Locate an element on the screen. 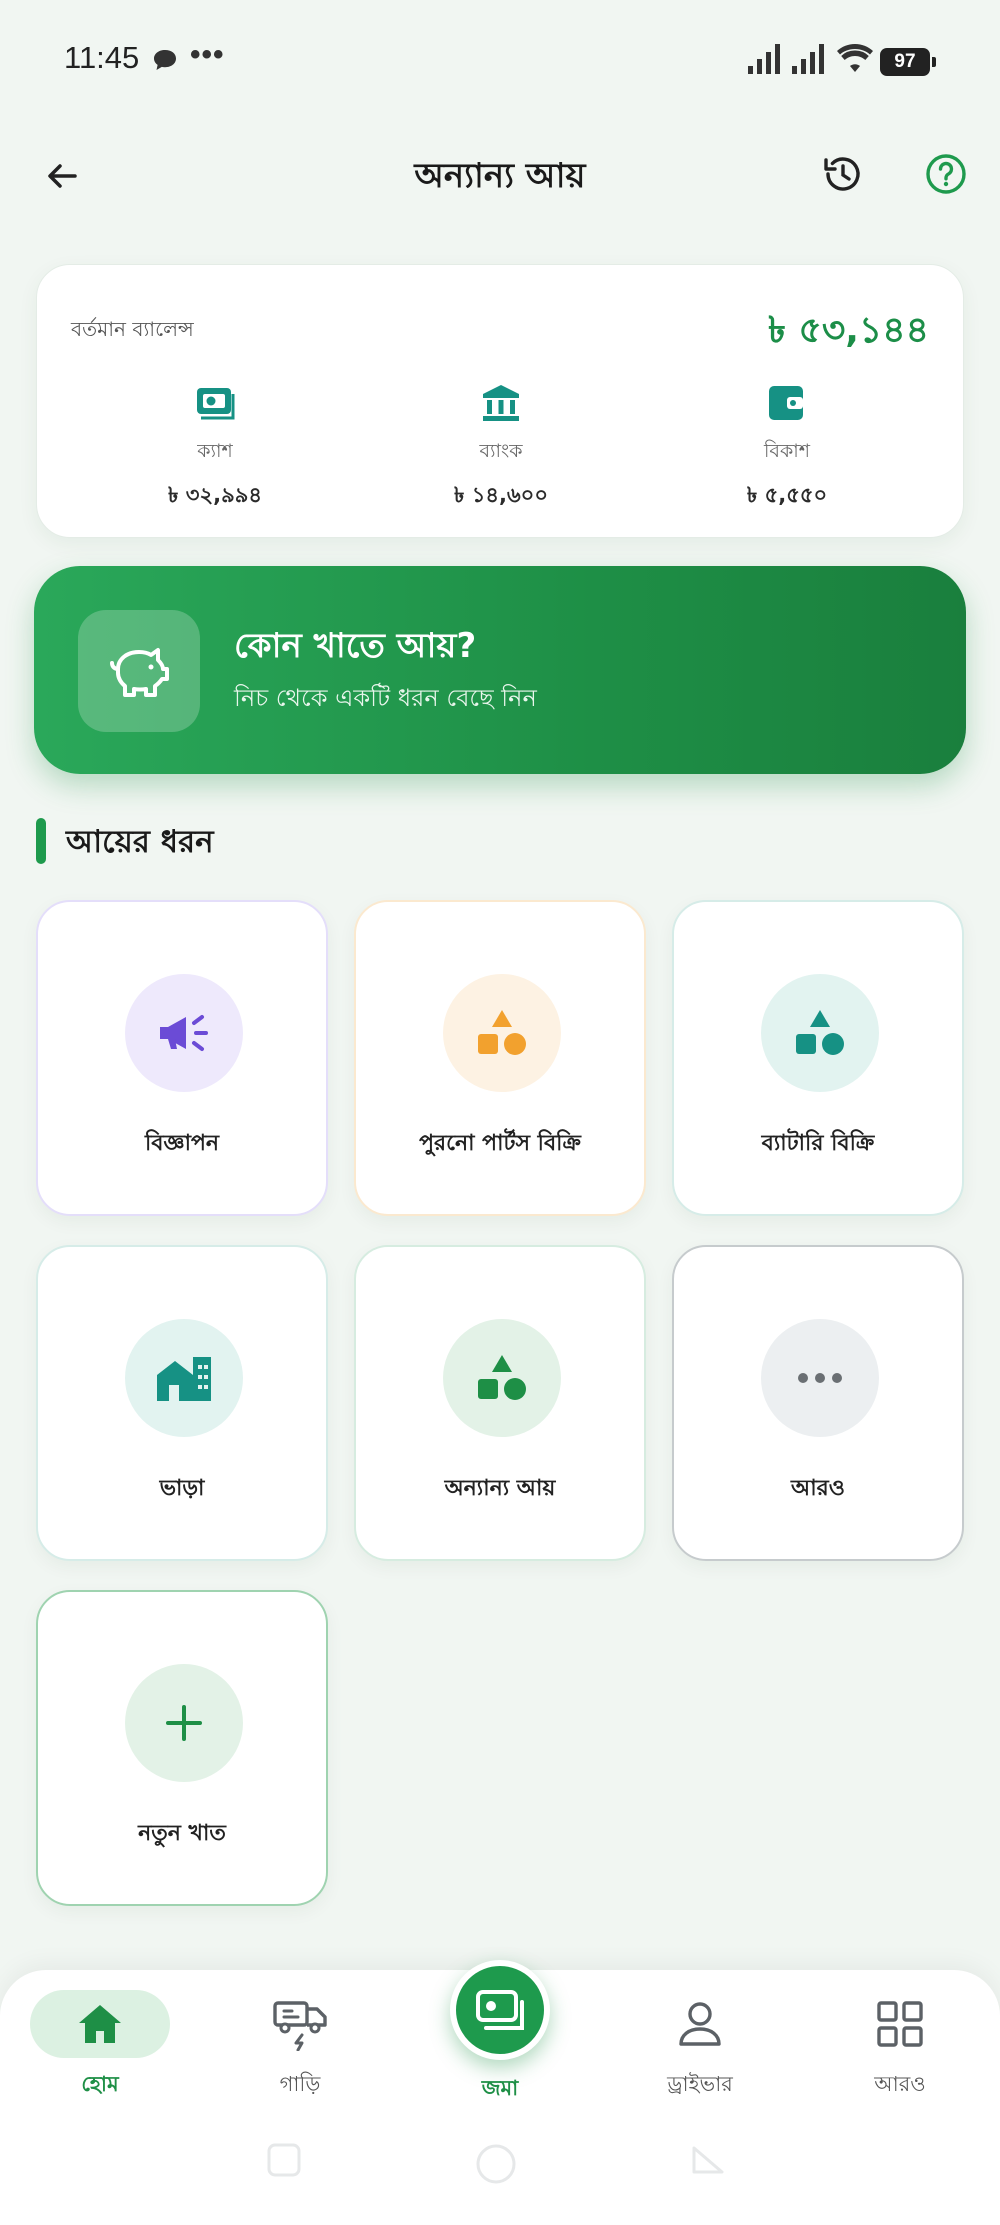 Image resolution: width=1000 pixels, height=2225 pixels. home-icon is located at coordinates (100, 2024).